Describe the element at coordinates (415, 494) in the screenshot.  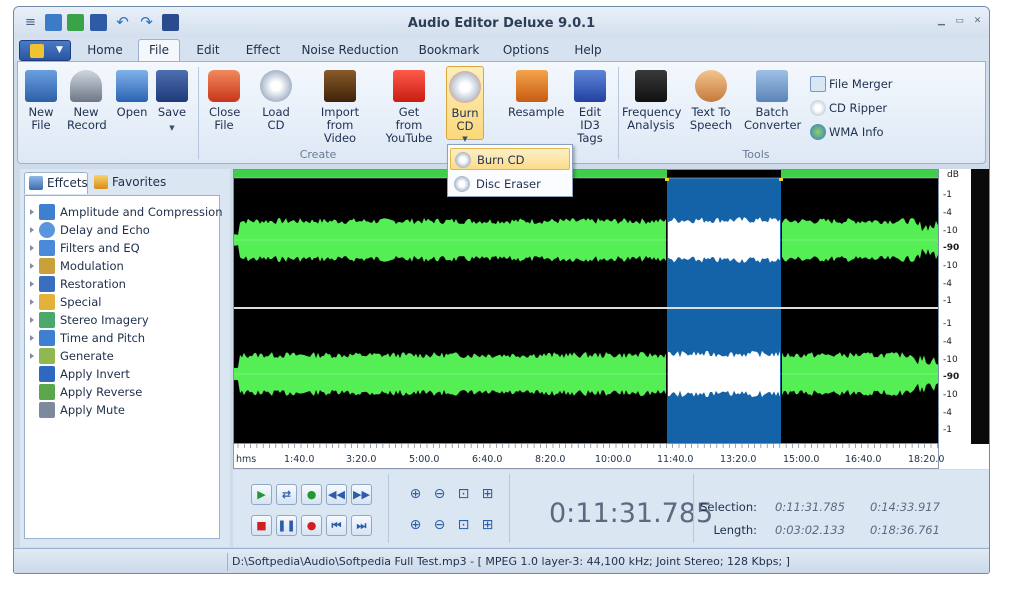
I see `zoom-in-icon: ⊕` at that location.